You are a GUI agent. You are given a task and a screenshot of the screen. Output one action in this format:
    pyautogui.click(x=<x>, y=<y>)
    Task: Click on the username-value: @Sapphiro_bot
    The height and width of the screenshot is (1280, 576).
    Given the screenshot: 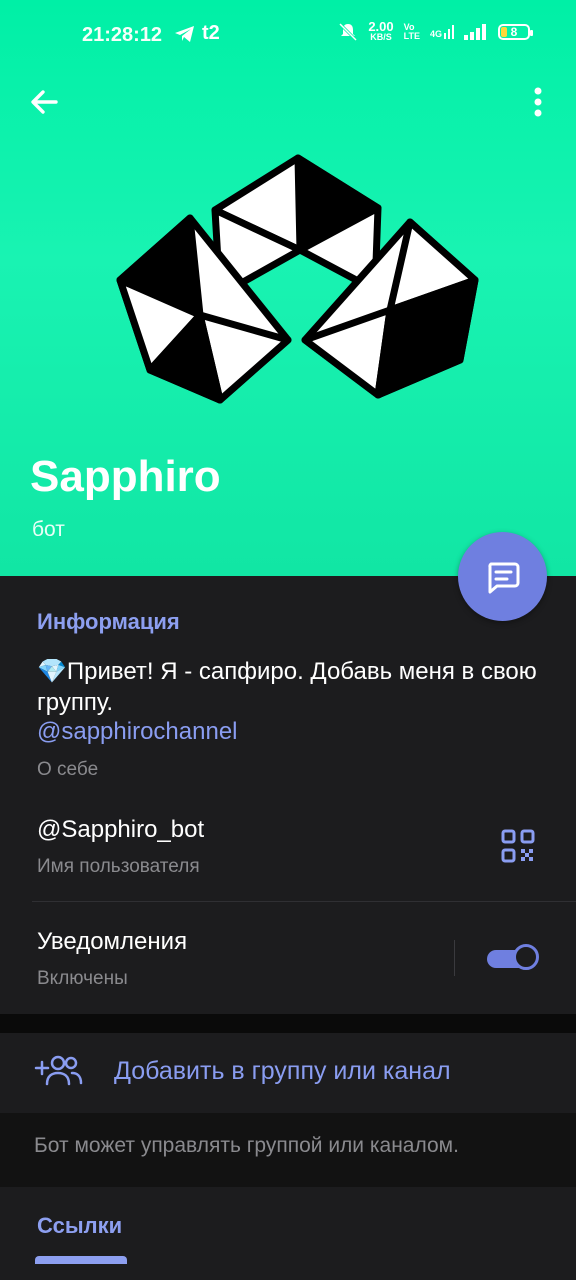 What is the action you would take?
    pyautogui.click(x=120, y=830)
    